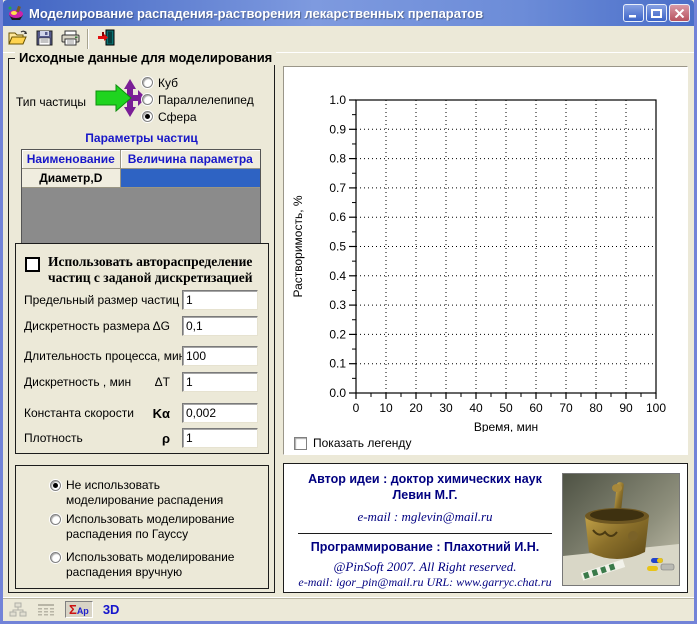 The width and height of the screenshot is (697, 624). Describe the element at coordinates (337, 129) in the screenshot. I see `svg-text: 0.9` at that location.